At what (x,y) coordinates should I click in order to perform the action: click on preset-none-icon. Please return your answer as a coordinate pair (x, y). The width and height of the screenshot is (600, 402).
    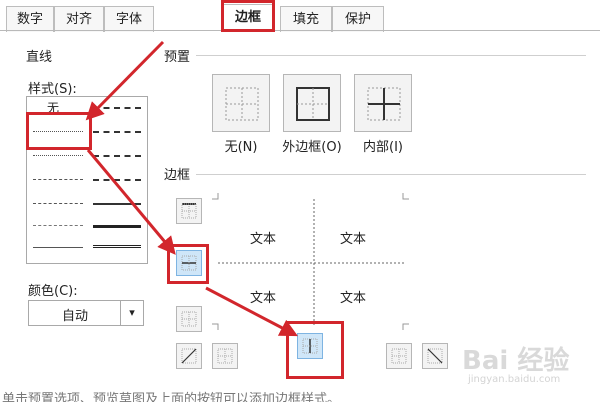
    Looking at the image, I should click on (242, 104).